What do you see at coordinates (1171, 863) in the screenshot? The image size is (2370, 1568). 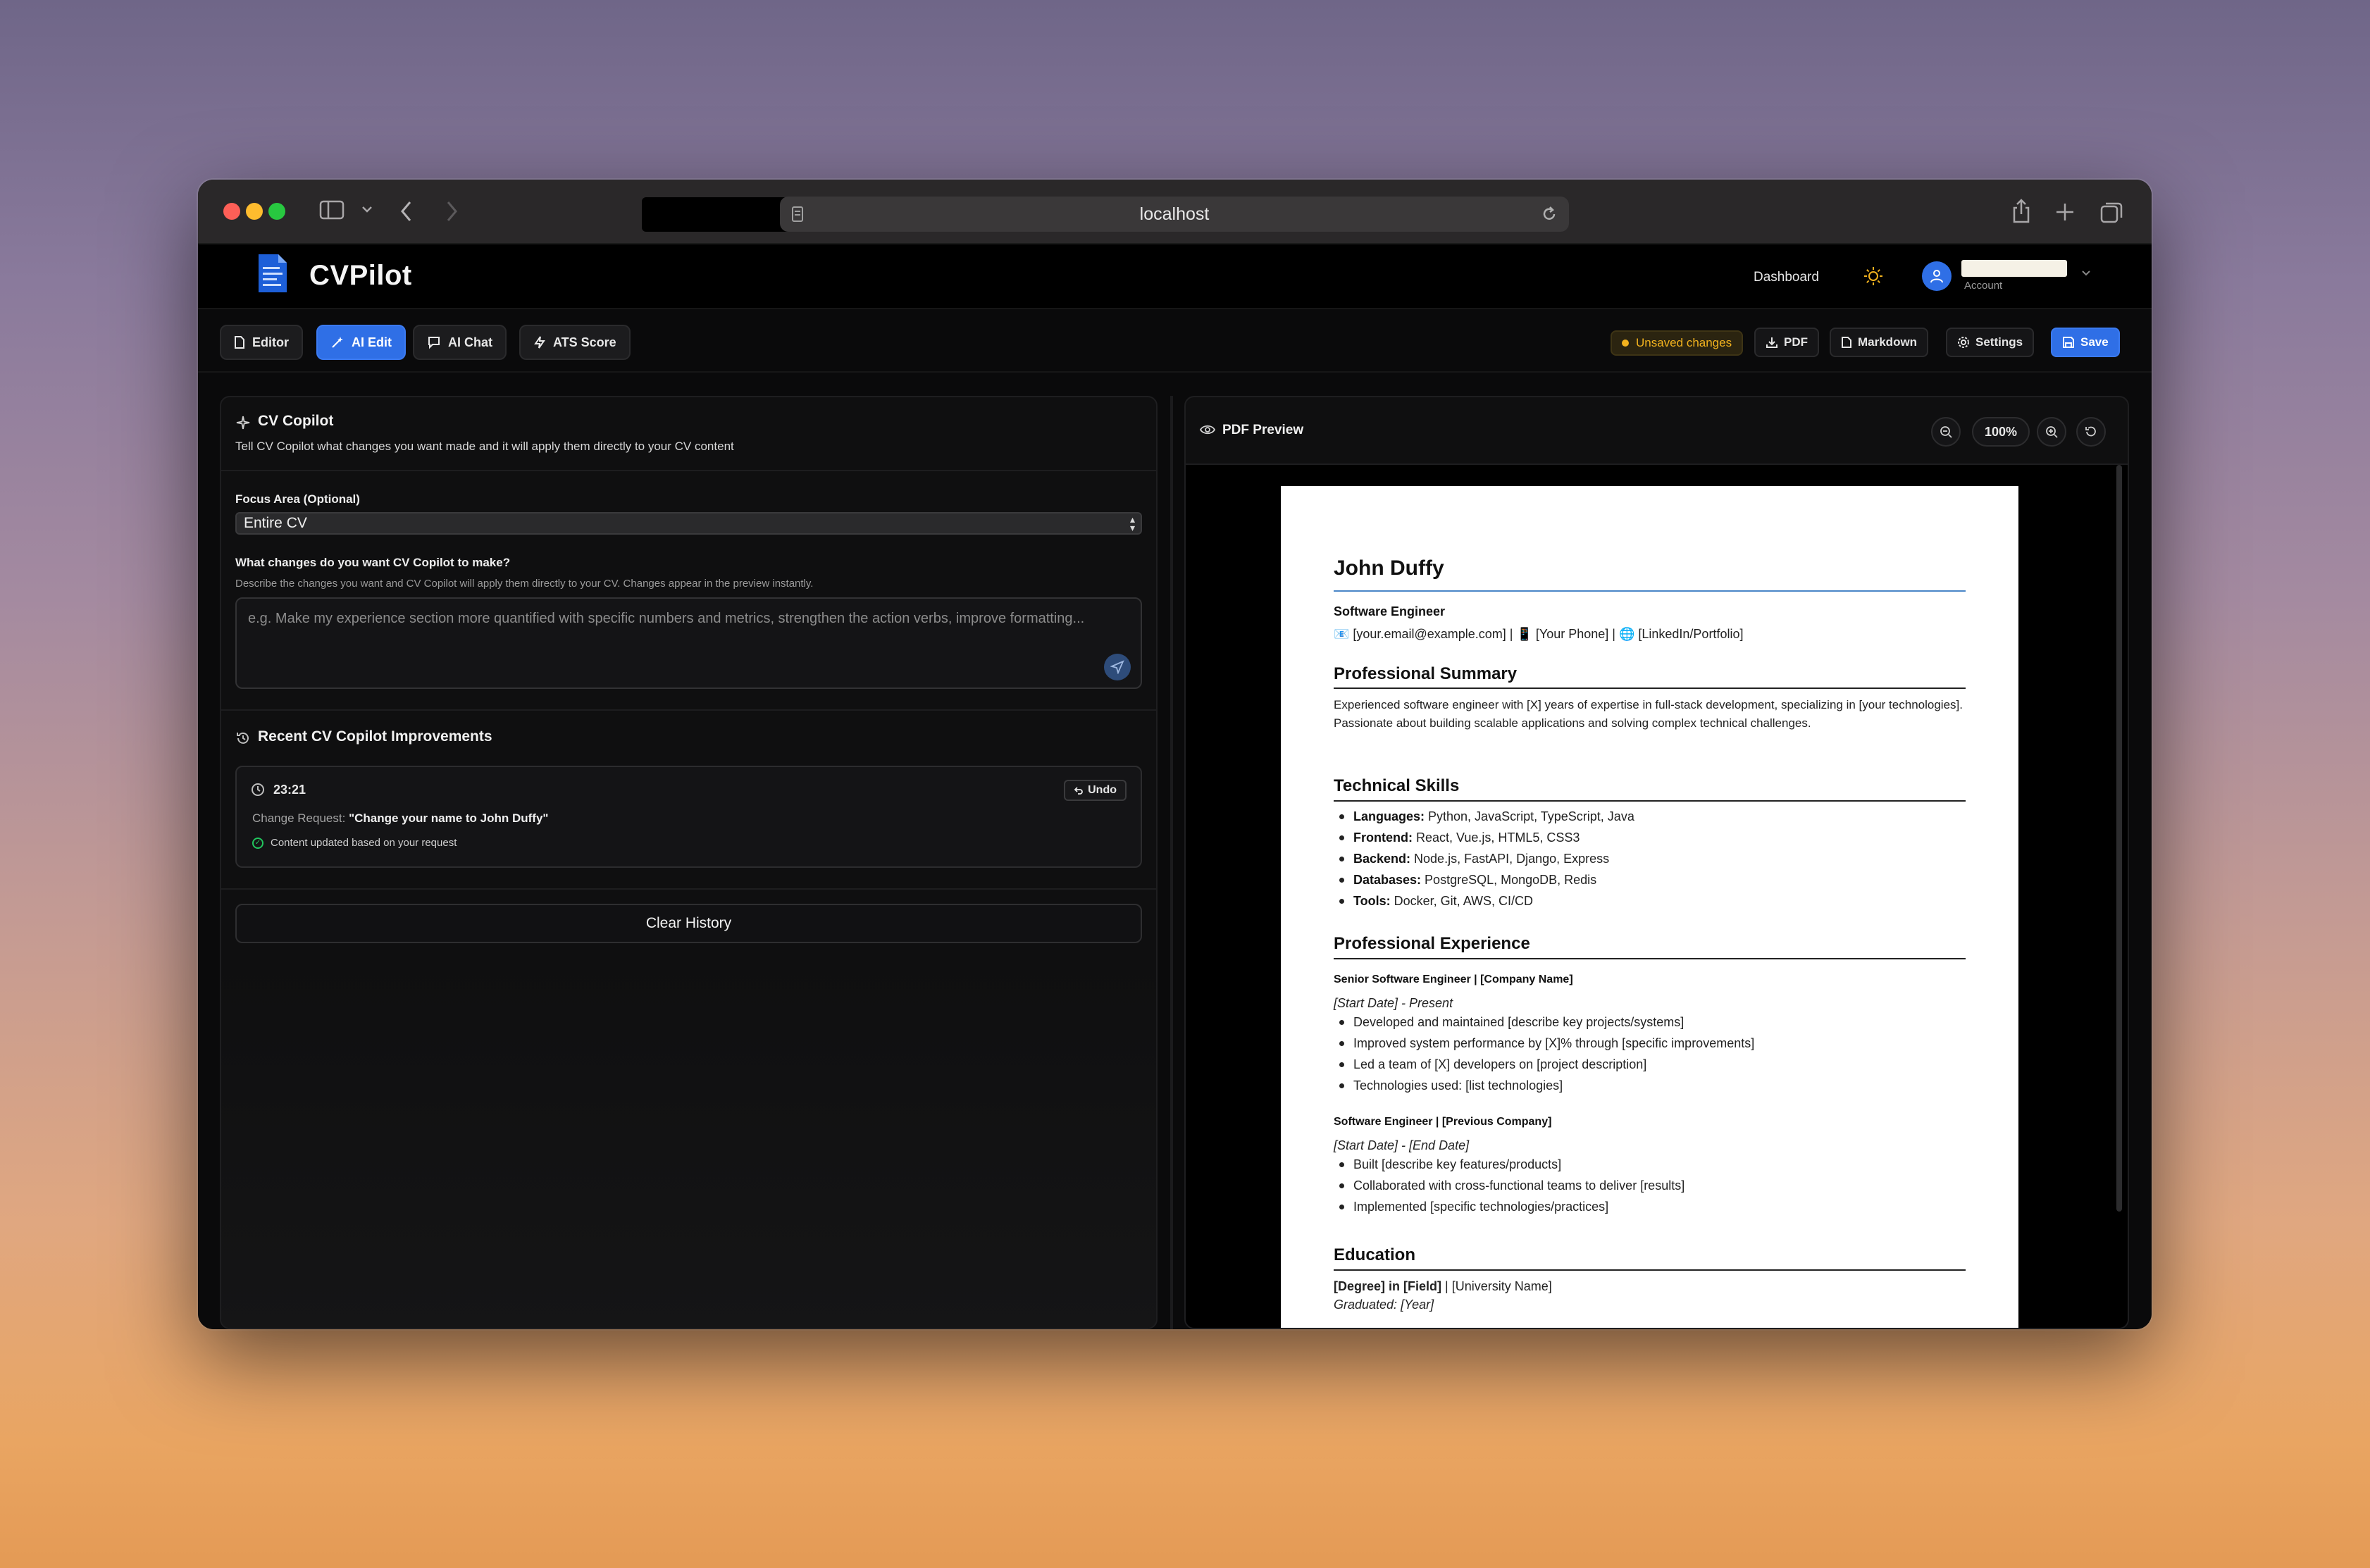 I see `panel-splitter` at bounding box center [1171, 863].